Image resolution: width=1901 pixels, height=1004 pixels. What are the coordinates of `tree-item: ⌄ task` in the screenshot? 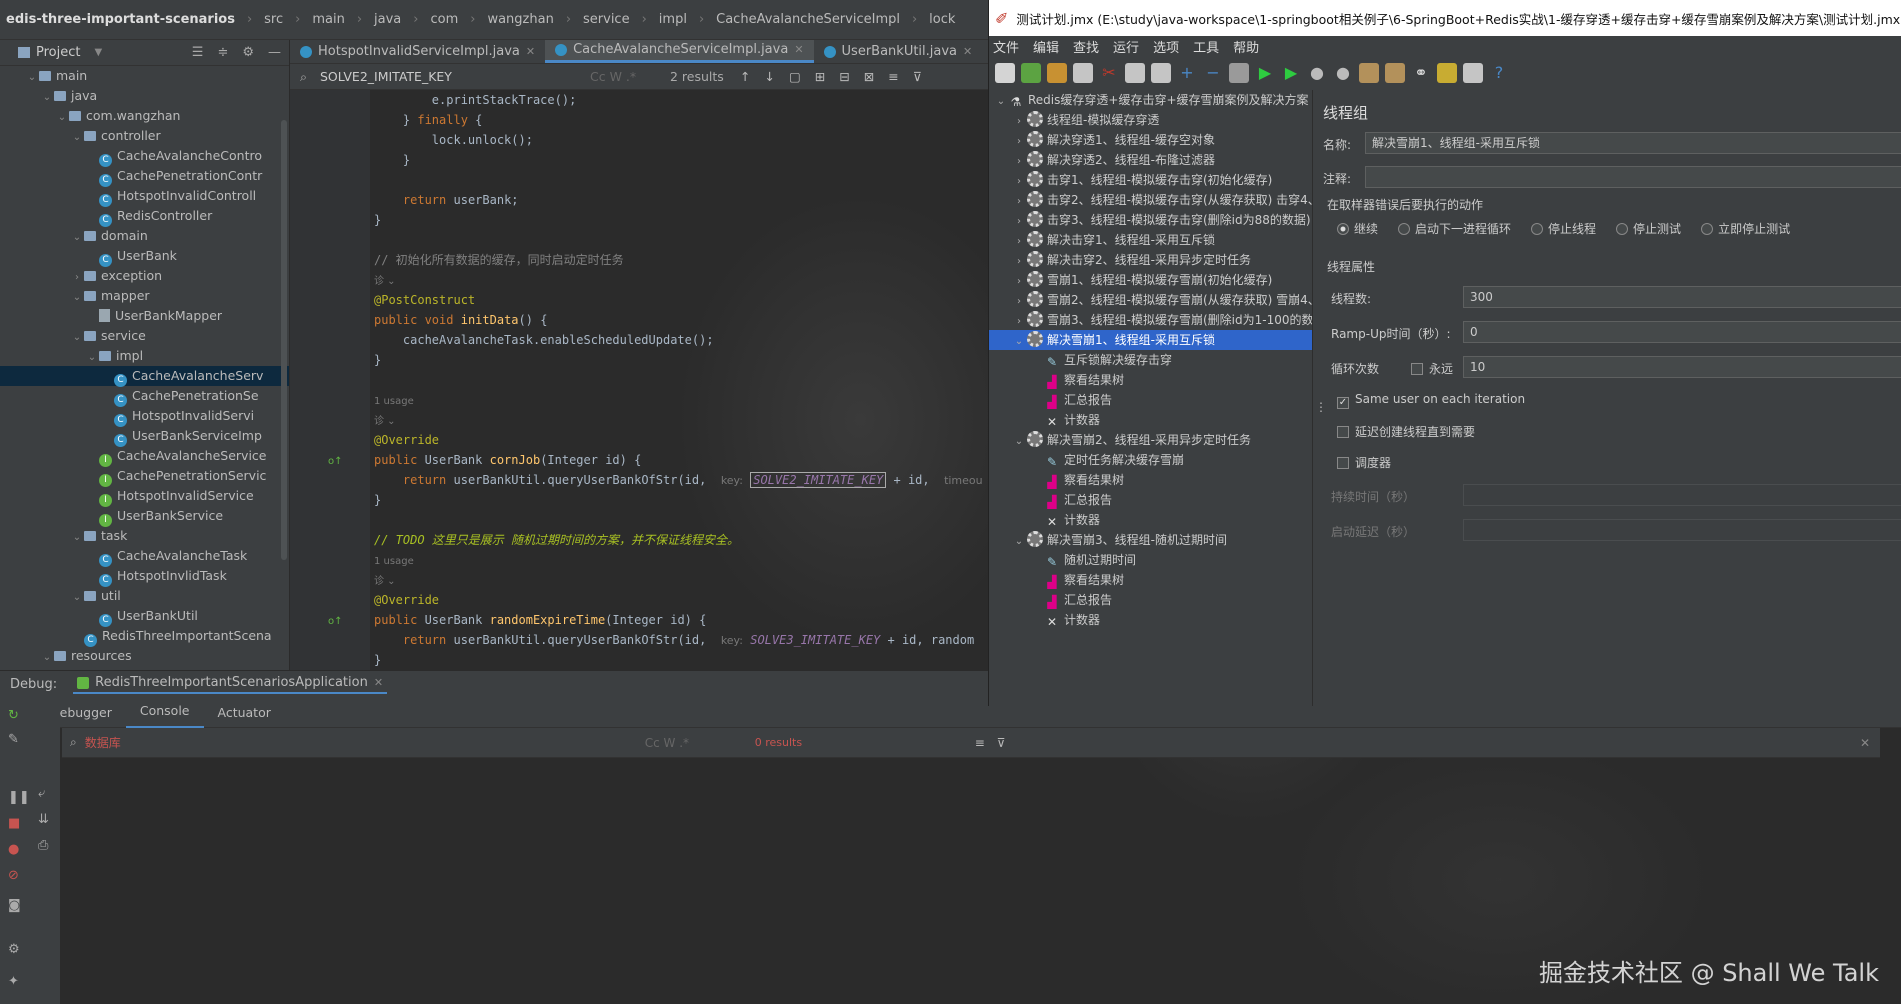 It's located at (144, 536).